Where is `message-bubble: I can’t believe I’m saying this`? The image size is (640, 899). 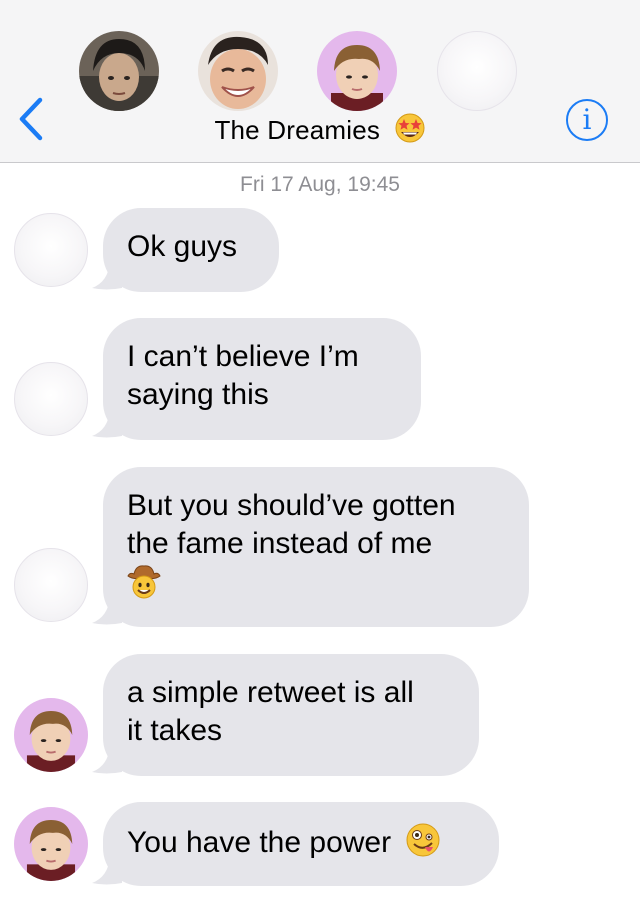
message-bubble: I can’t believe I’m saying this is located at coordinates (262, 379).